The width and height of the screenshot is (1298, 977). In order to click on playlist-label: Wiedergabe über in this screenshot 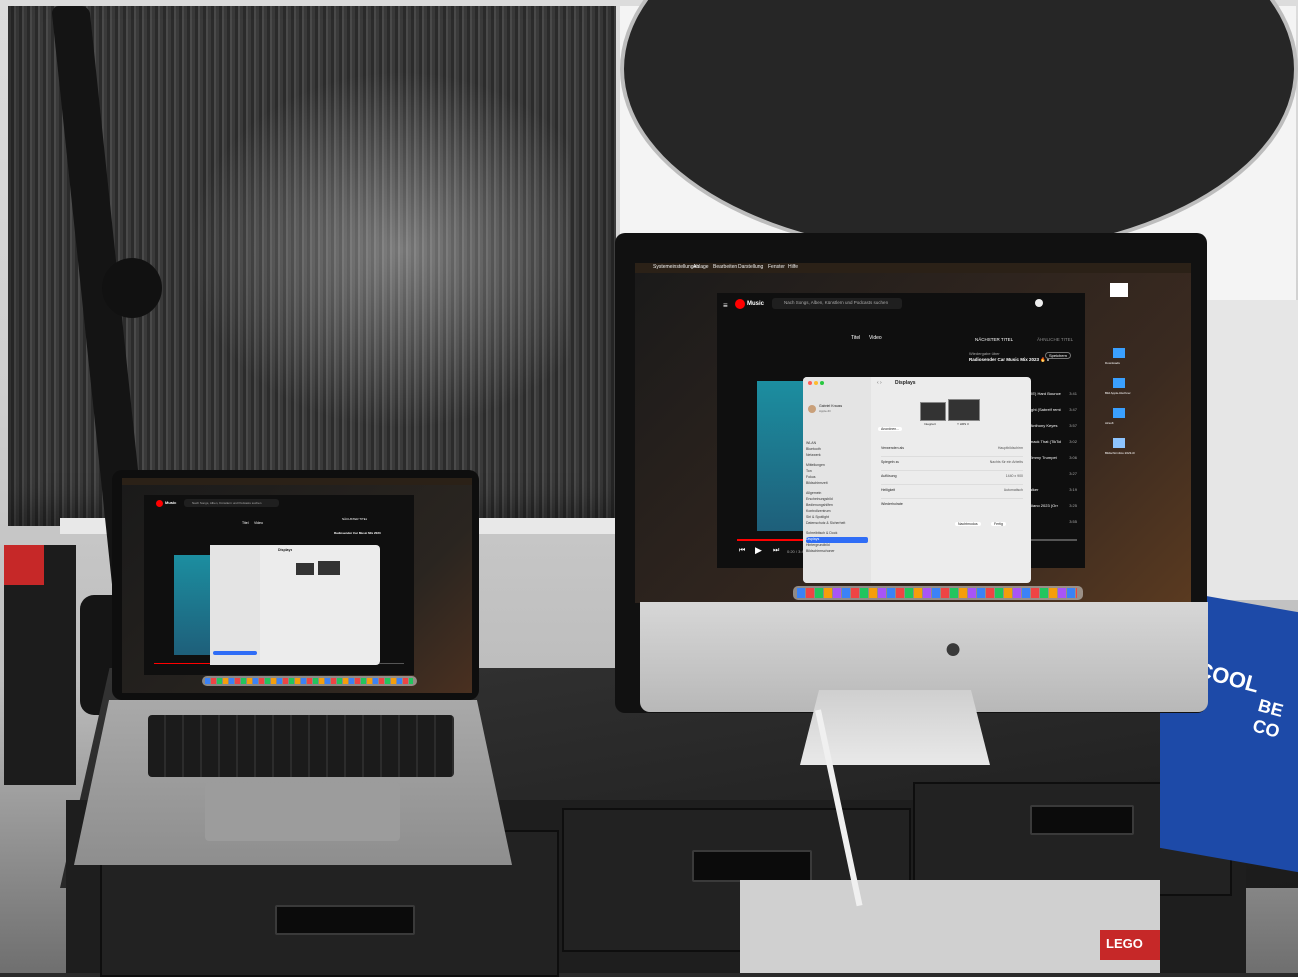, I will do `click(984, 353)`.